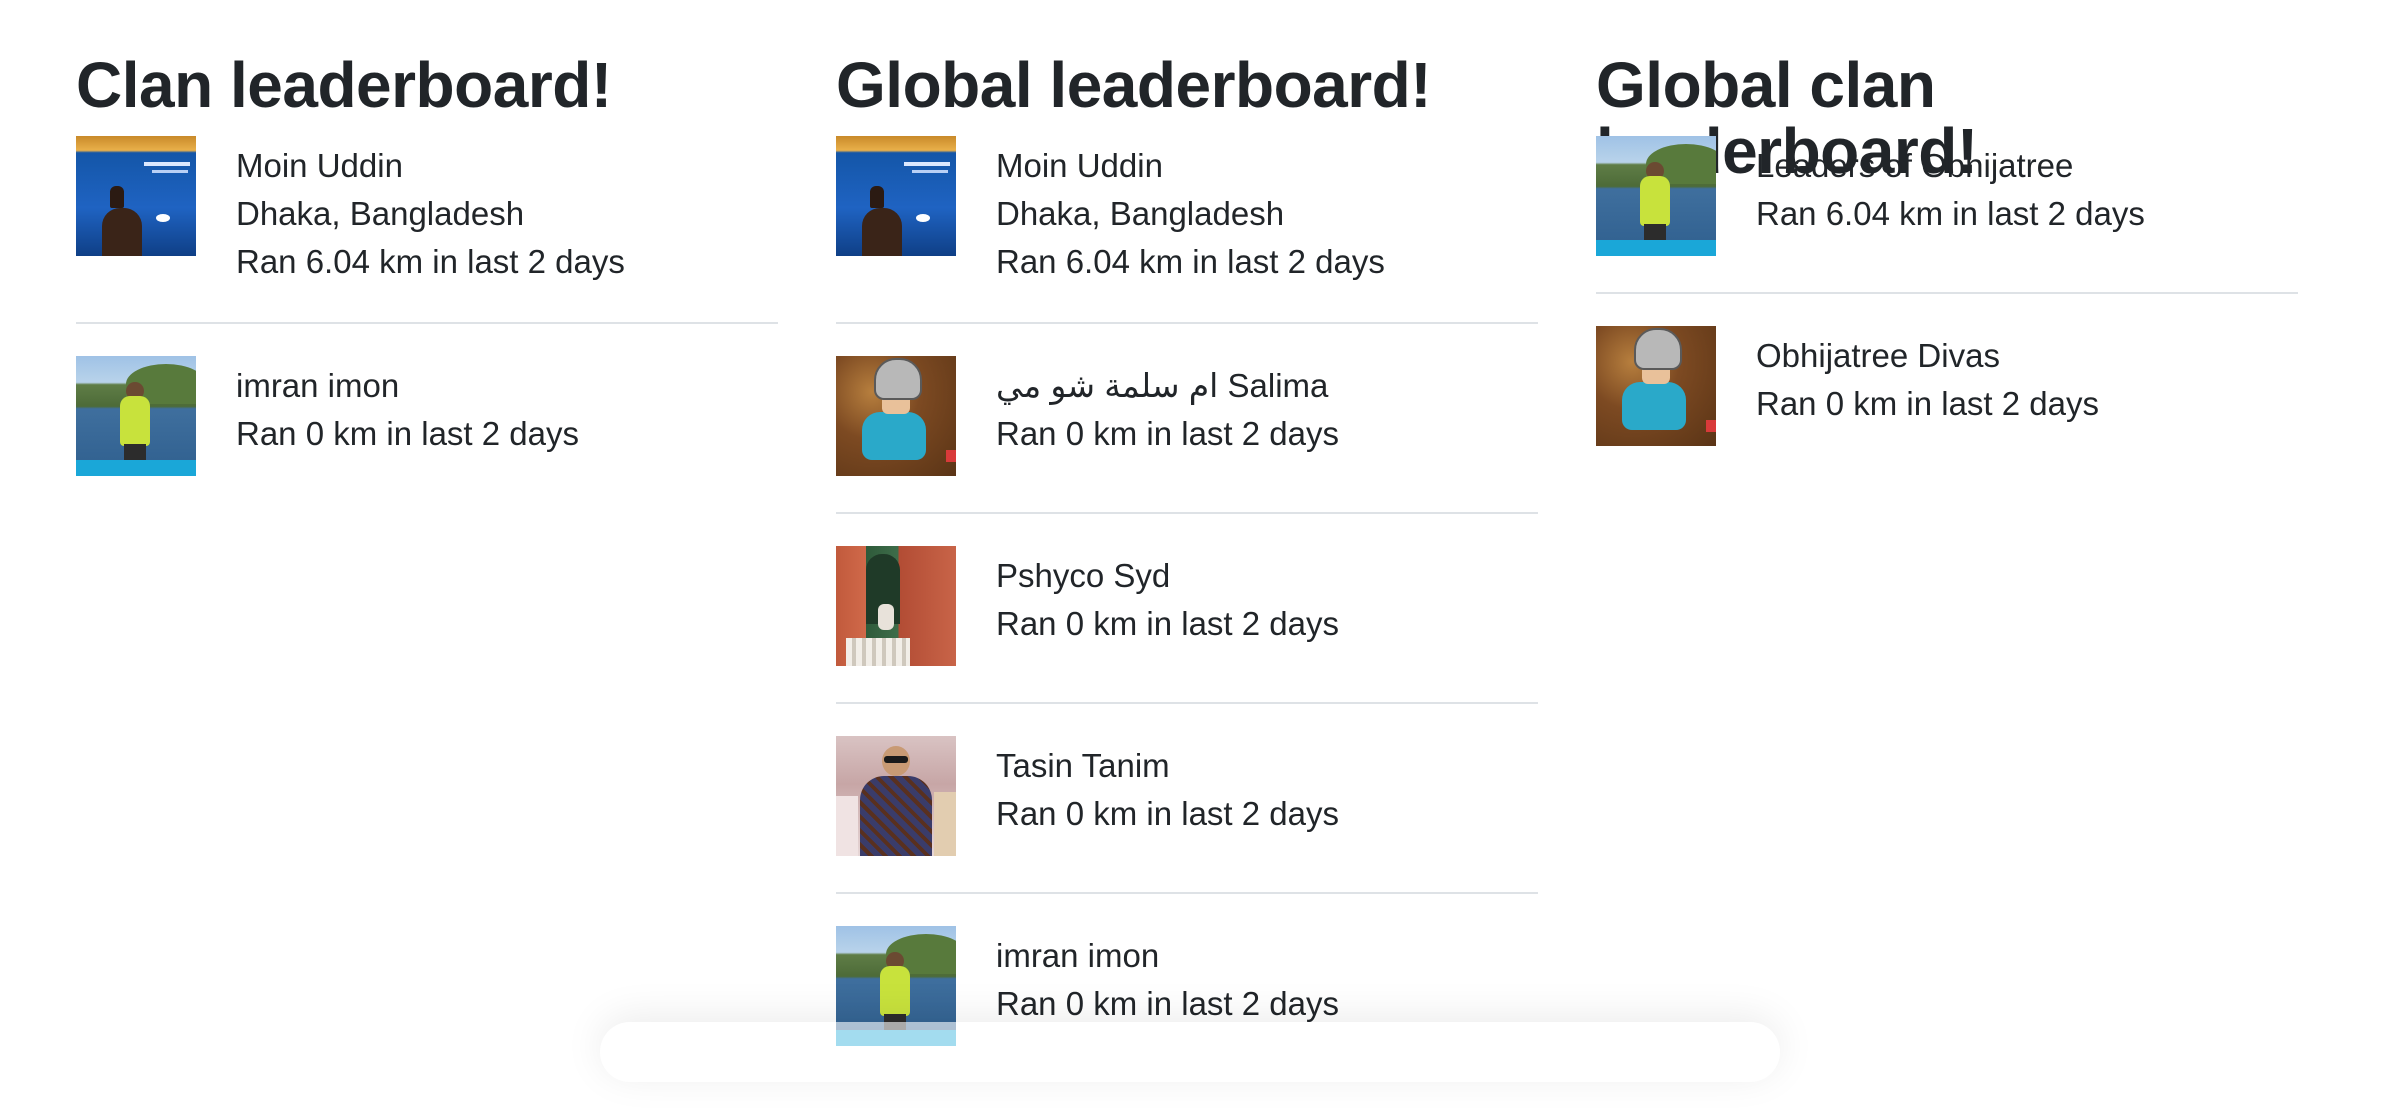 This screenshot has height=1114, width=2384. What do you see at coordinates (1787, 118) in the screenshot?
I see `global-clan-leaderboard-title: Global clan leaderboard!` at bounding box center [1787, 118].